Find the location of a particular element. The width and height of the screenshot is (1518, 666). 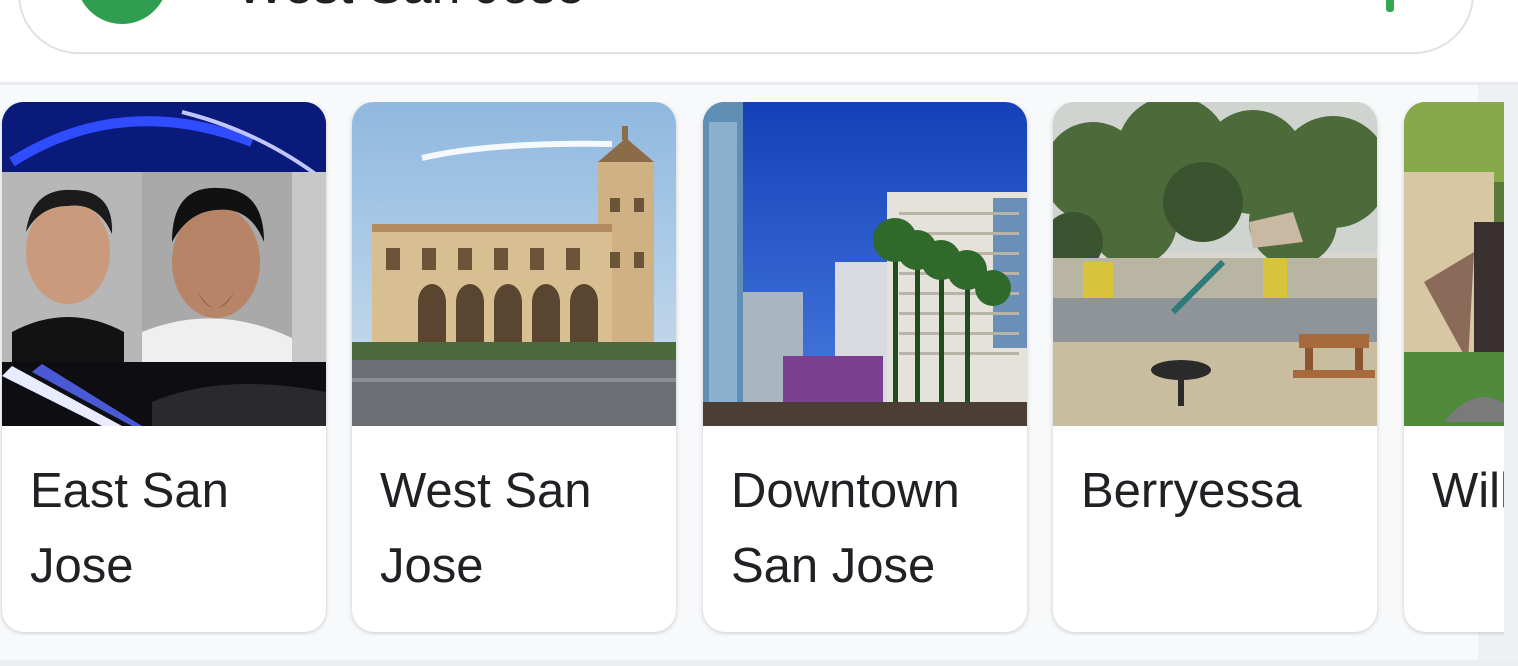

historic-building-photo is located at coordinates (514, 264).